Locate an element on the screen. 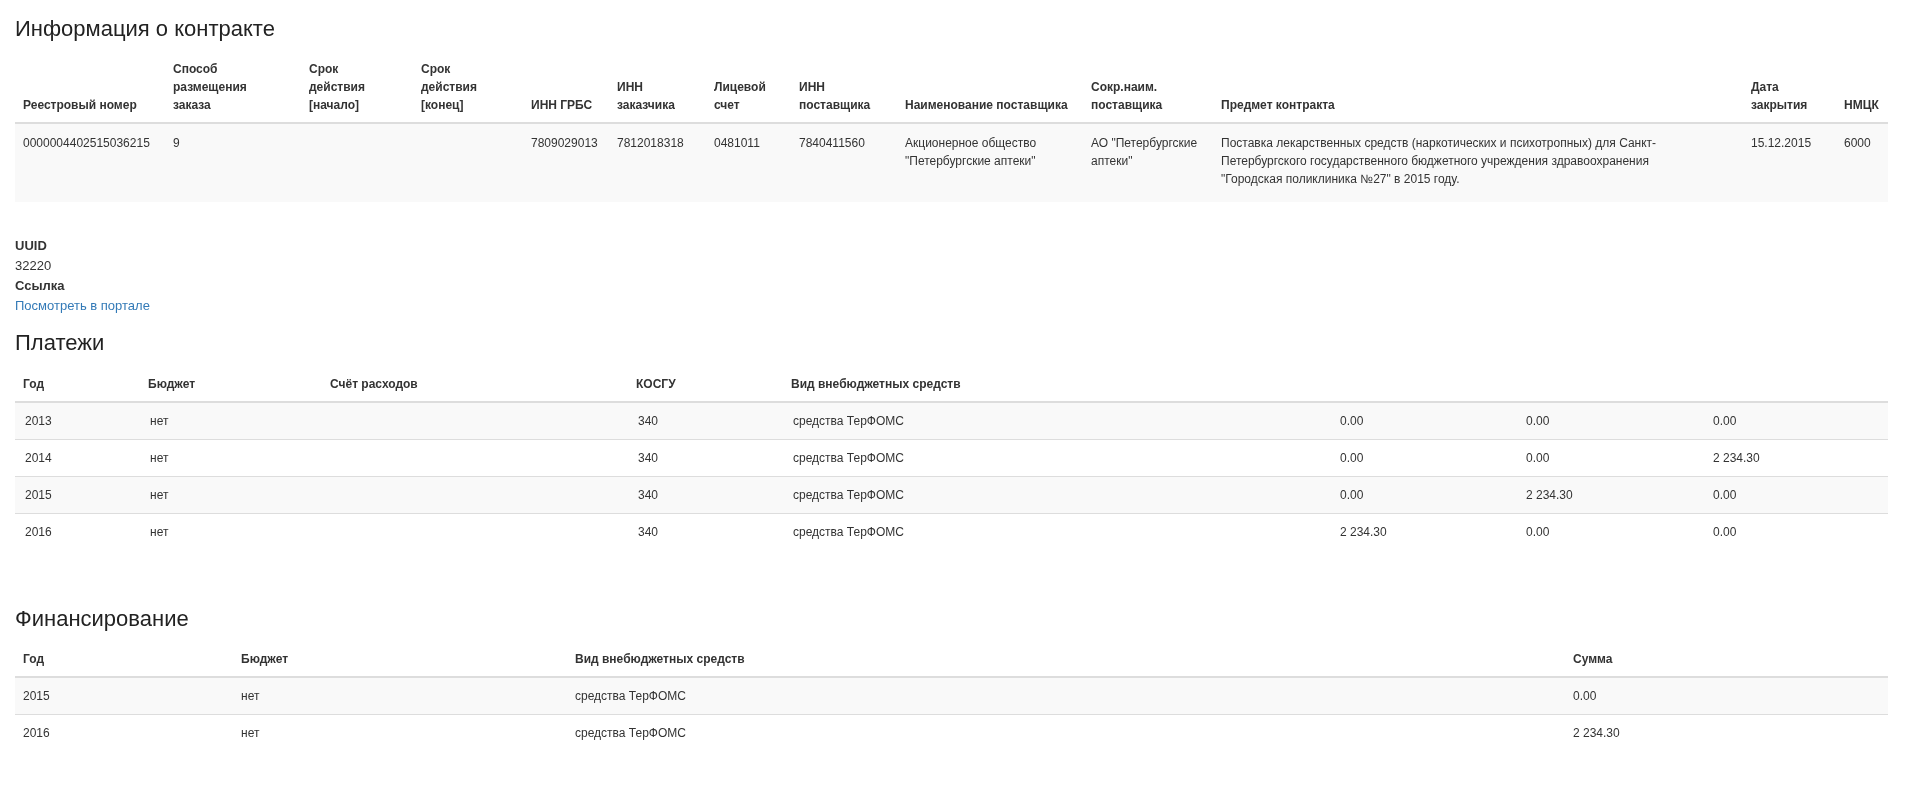 The height and width of the screenshot is (797, 1920). table-cell: Поставка лекарственных средств (наркотических и психотропных) для Санкт-Петербургского государственного бюджетного учреждения здравоохранения "Городская поликлиника №27" в 2015 году. is located at coordinates (1478, 163).